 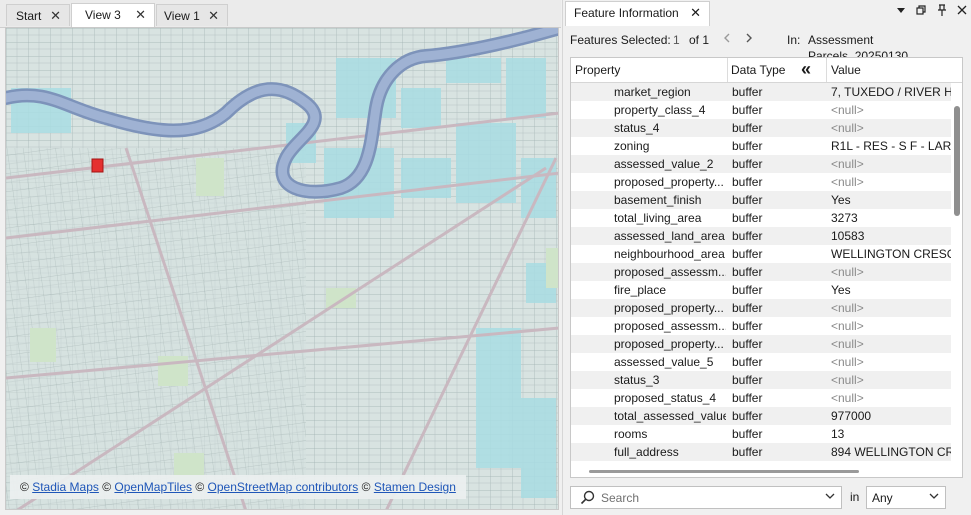 What do you see at coordinates (906, 497) in the screenshot?
I see `search-scope-select: Any` at bounding box center [906, 497].